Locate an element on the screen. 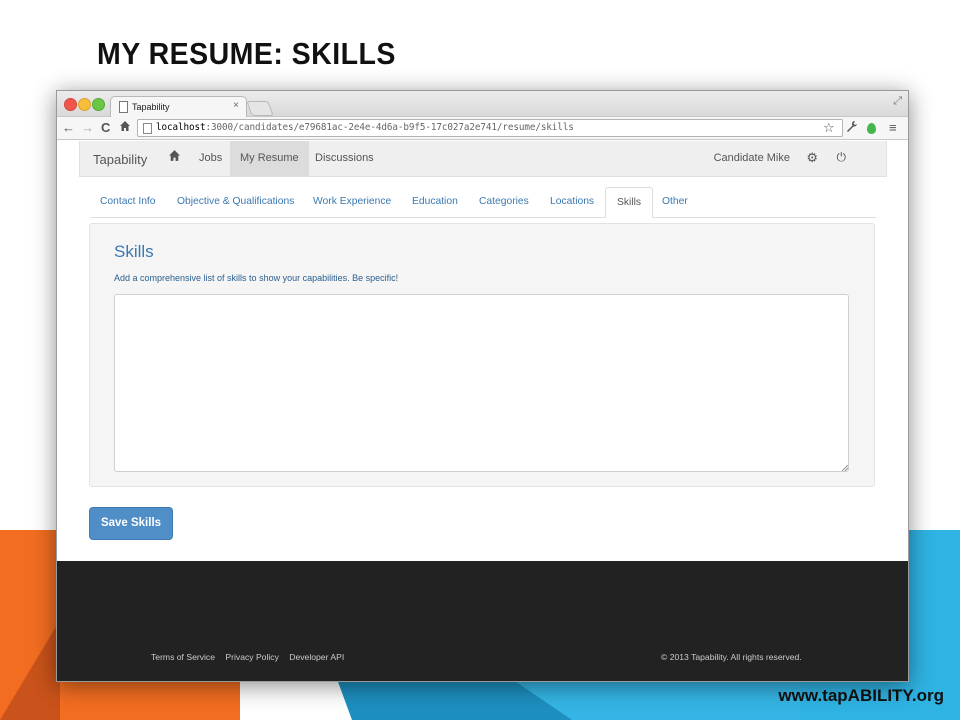 Image resolution: width=960 pixels, height=720 pixels. copyright: © 2013 Tapability. All rights reserved. is located at coordinates (731, 657).